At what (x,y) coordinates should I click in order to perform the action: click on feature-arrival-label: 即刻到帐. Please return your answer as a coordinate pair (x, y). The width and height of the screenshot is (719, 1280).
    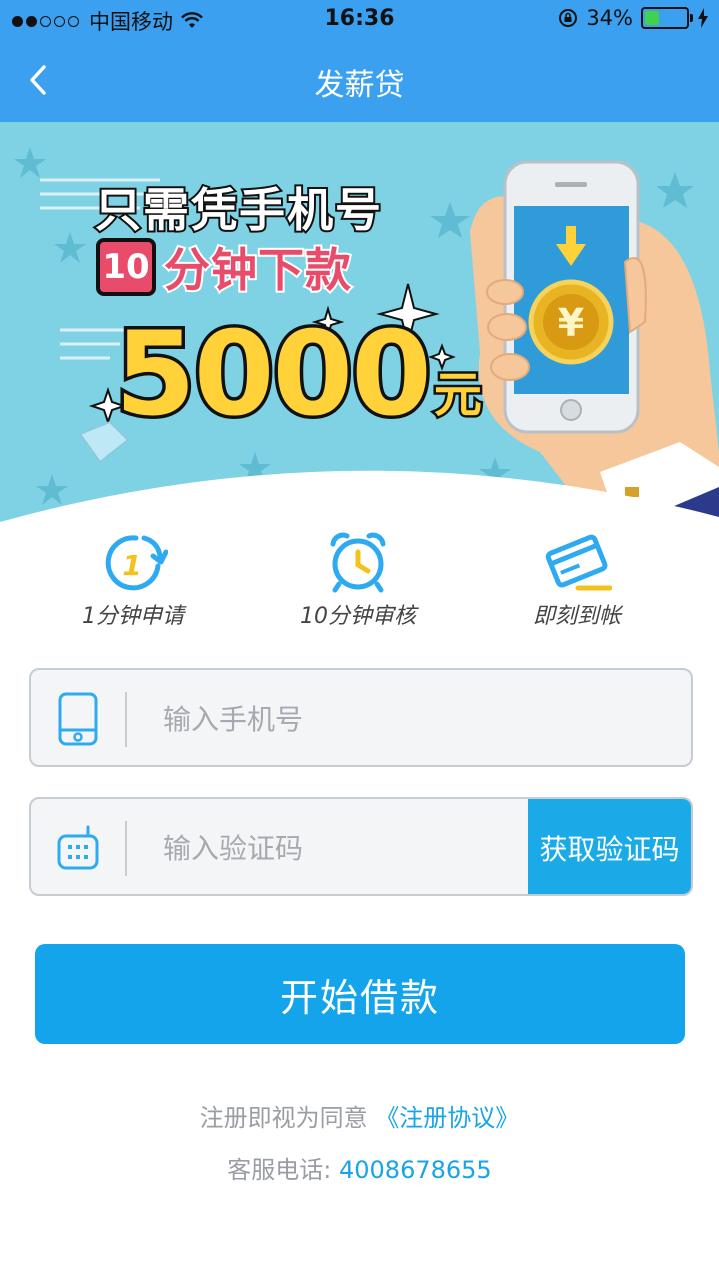
    Looking at the image, I should click on (576, 616).